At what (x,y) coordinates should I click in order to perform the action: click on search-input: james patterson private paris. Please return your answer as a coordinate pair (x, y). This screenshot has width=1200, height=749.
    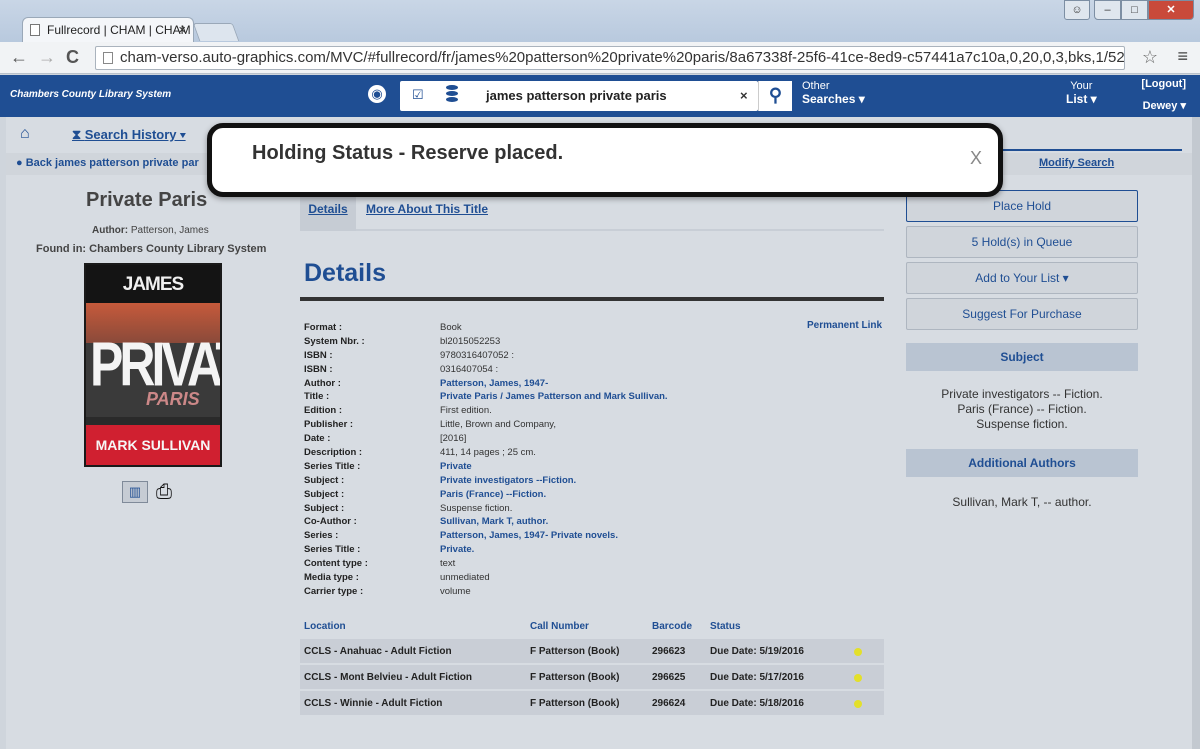
    Looking at the image, I should click on (576, 95).